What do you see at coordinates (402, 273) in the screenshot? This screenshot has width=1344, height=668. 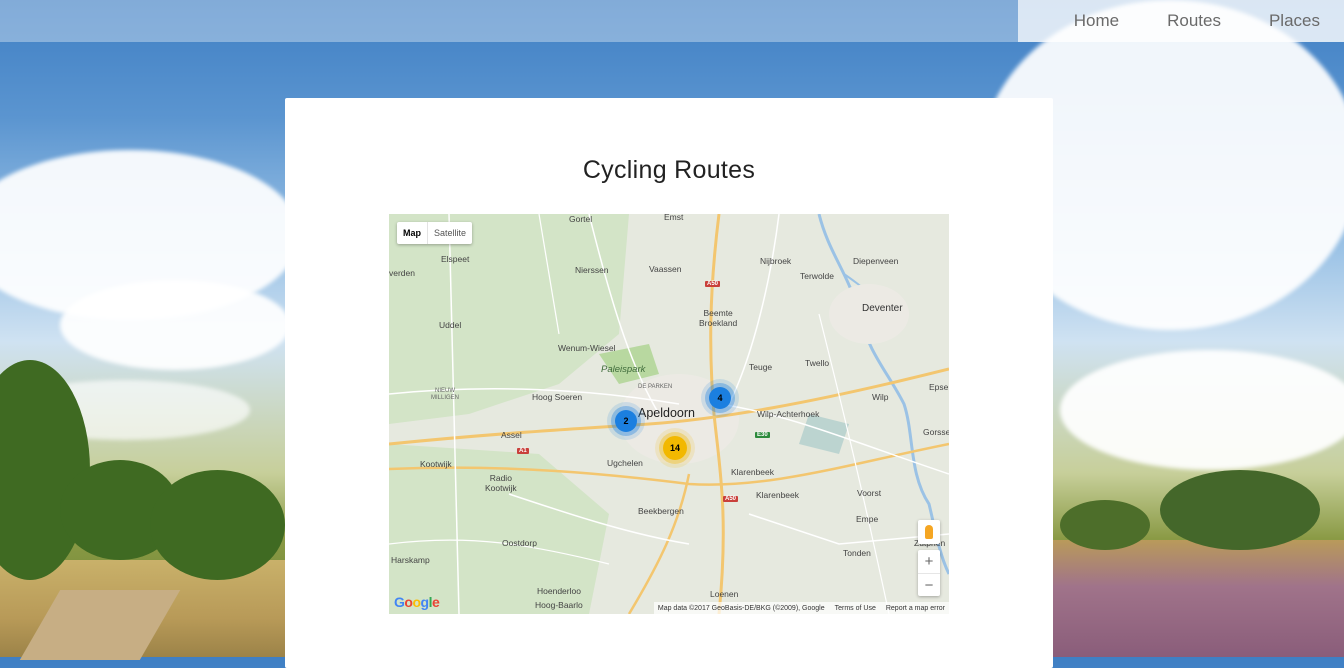 I see `map-label: verden` at bounding box center [402, 273].